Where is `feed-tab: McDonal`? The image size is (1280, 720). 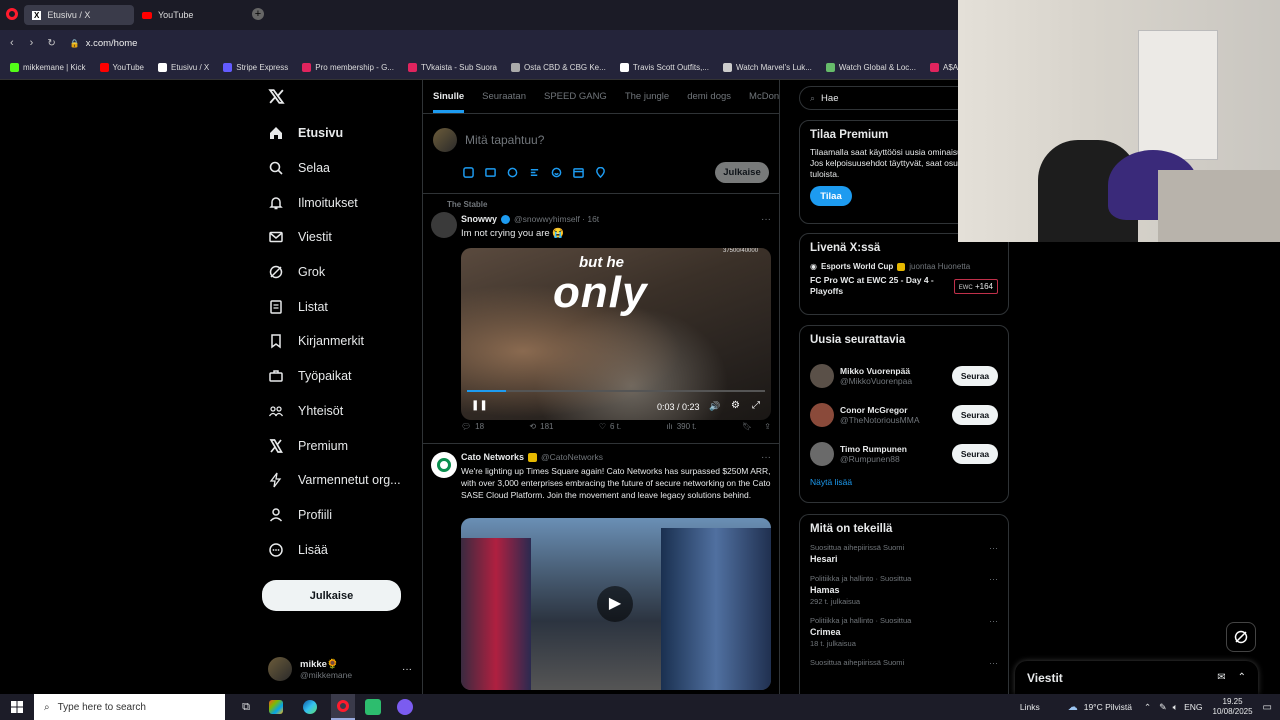
feed-tab: McDonal is located at coordinates (764, 96).